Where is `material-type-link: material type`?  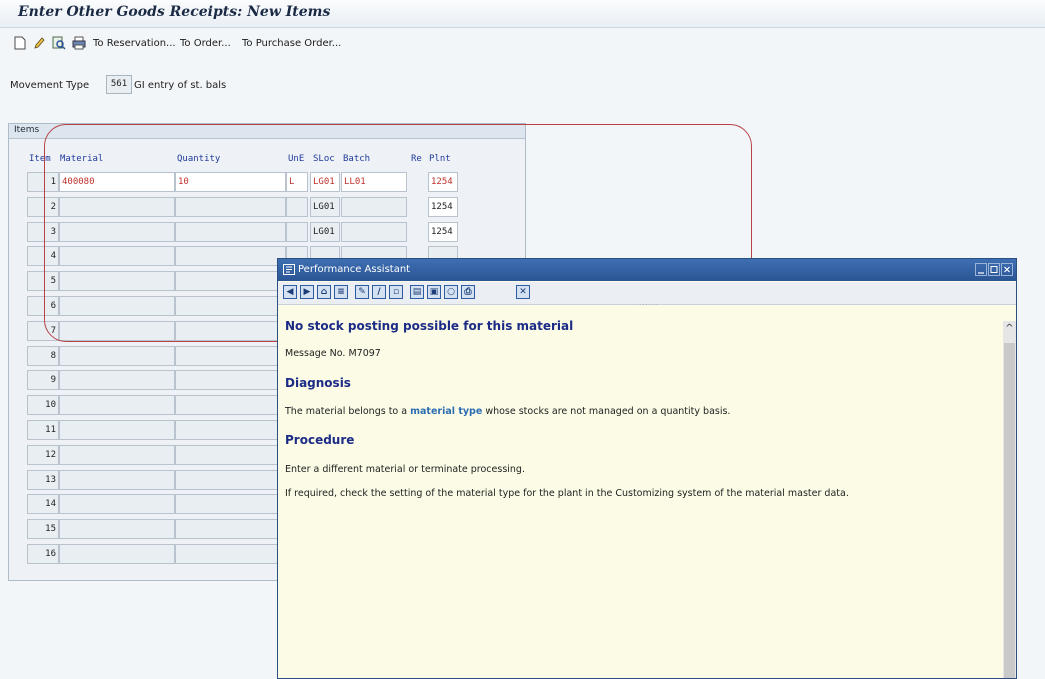
material-type-link: material type is located at coordinates (446, 411).